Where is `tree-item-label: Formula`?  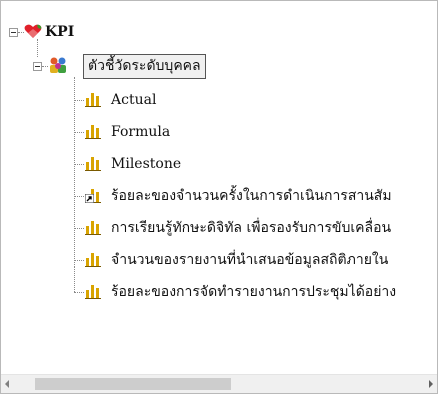 tree-item-label: Formula is located at coordinates (141, 132).